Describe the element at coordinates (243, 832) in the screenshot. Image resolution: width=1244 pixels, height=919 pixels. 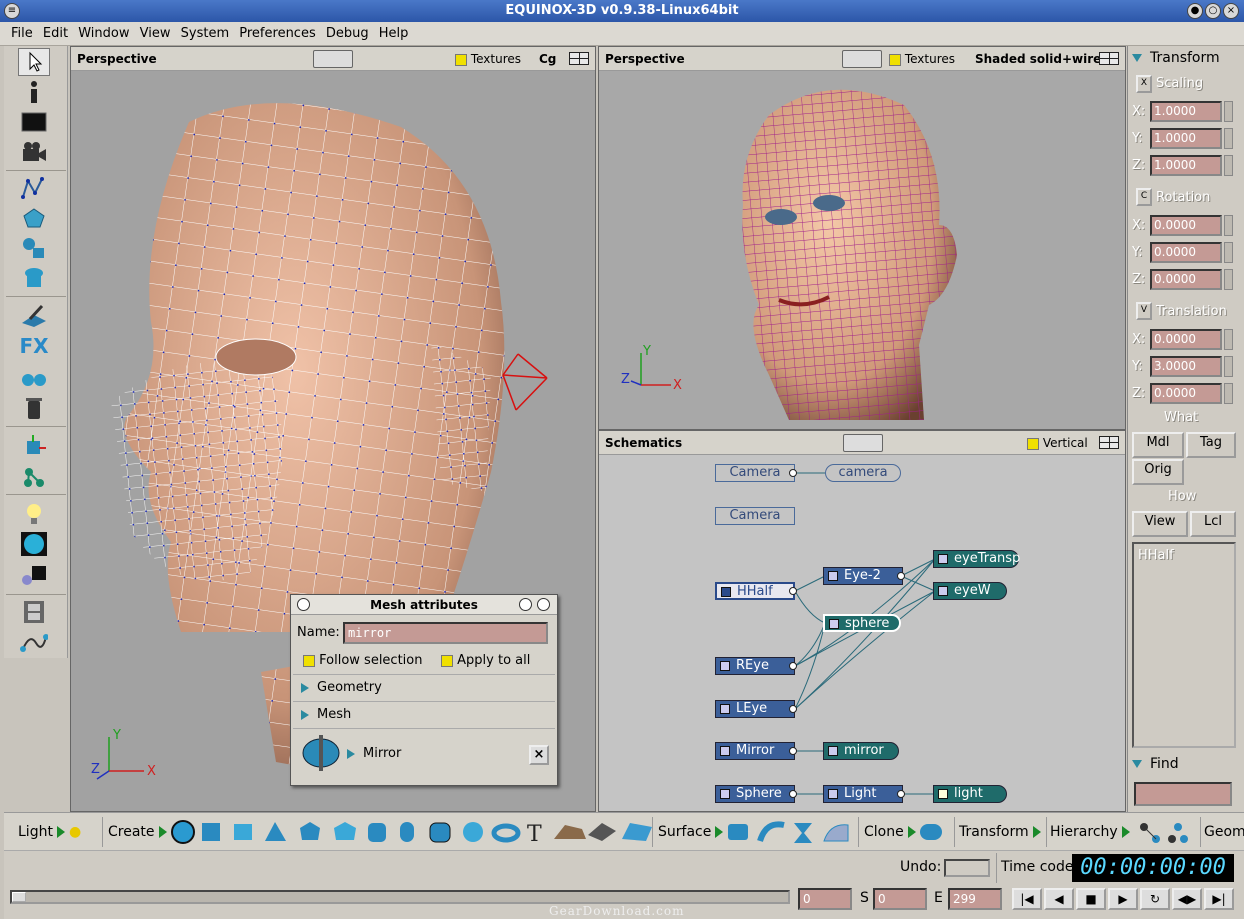
I see `create-plane-icon` at that location.